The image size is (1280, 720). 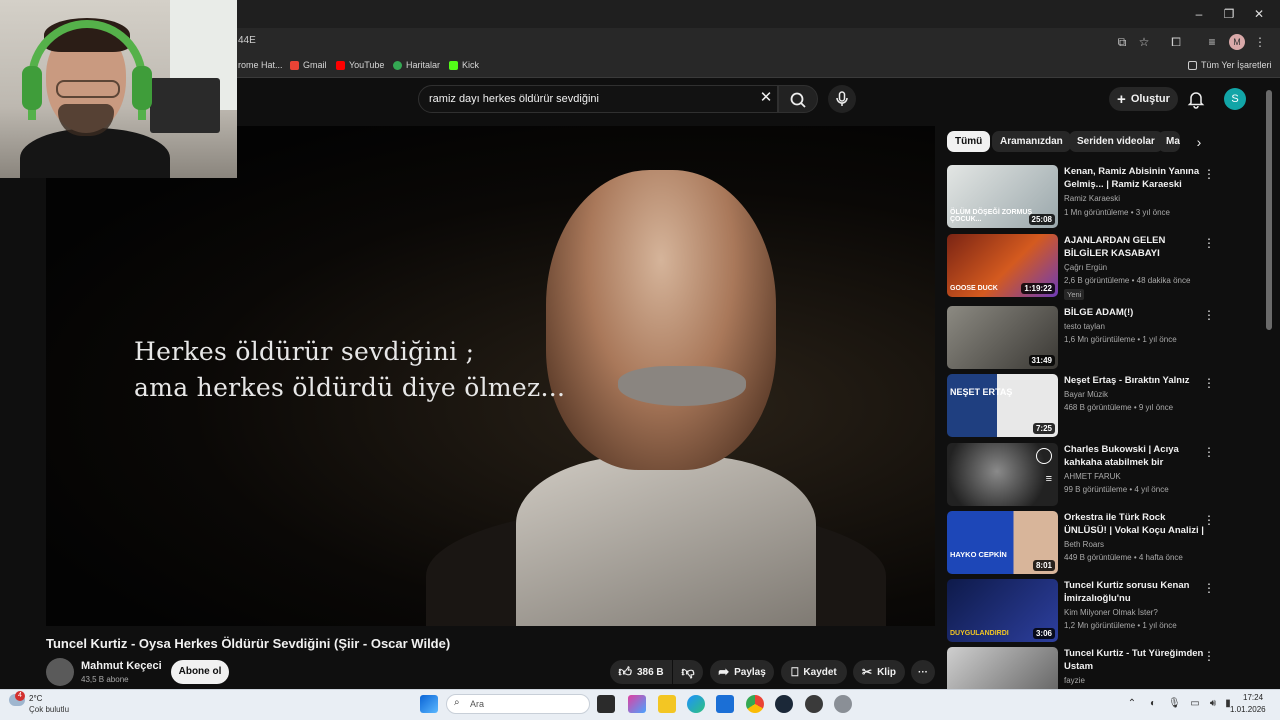 What do you see at coordinates (1230, 65) in the screenshot?
I see `all-bookmarks-folder: Tüm Yer İşaretleri` at bounding box center [1230, 65].